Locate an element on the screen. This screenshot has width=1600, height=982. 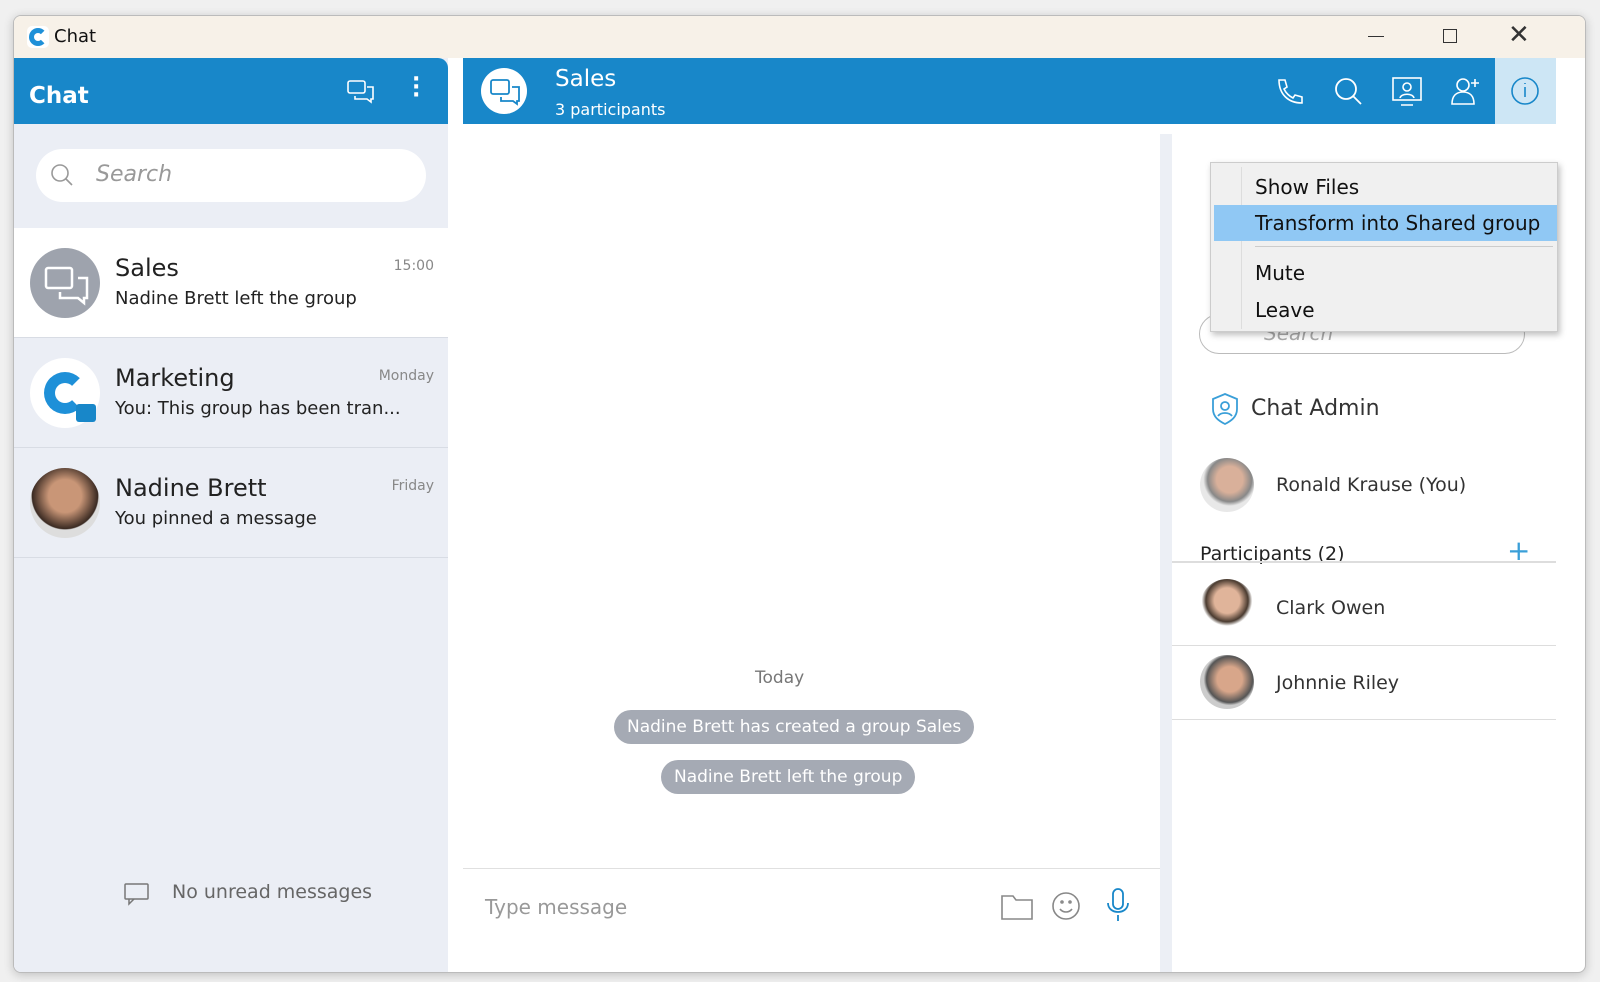
attach-file-icon is located at coordinates (1017, 906).